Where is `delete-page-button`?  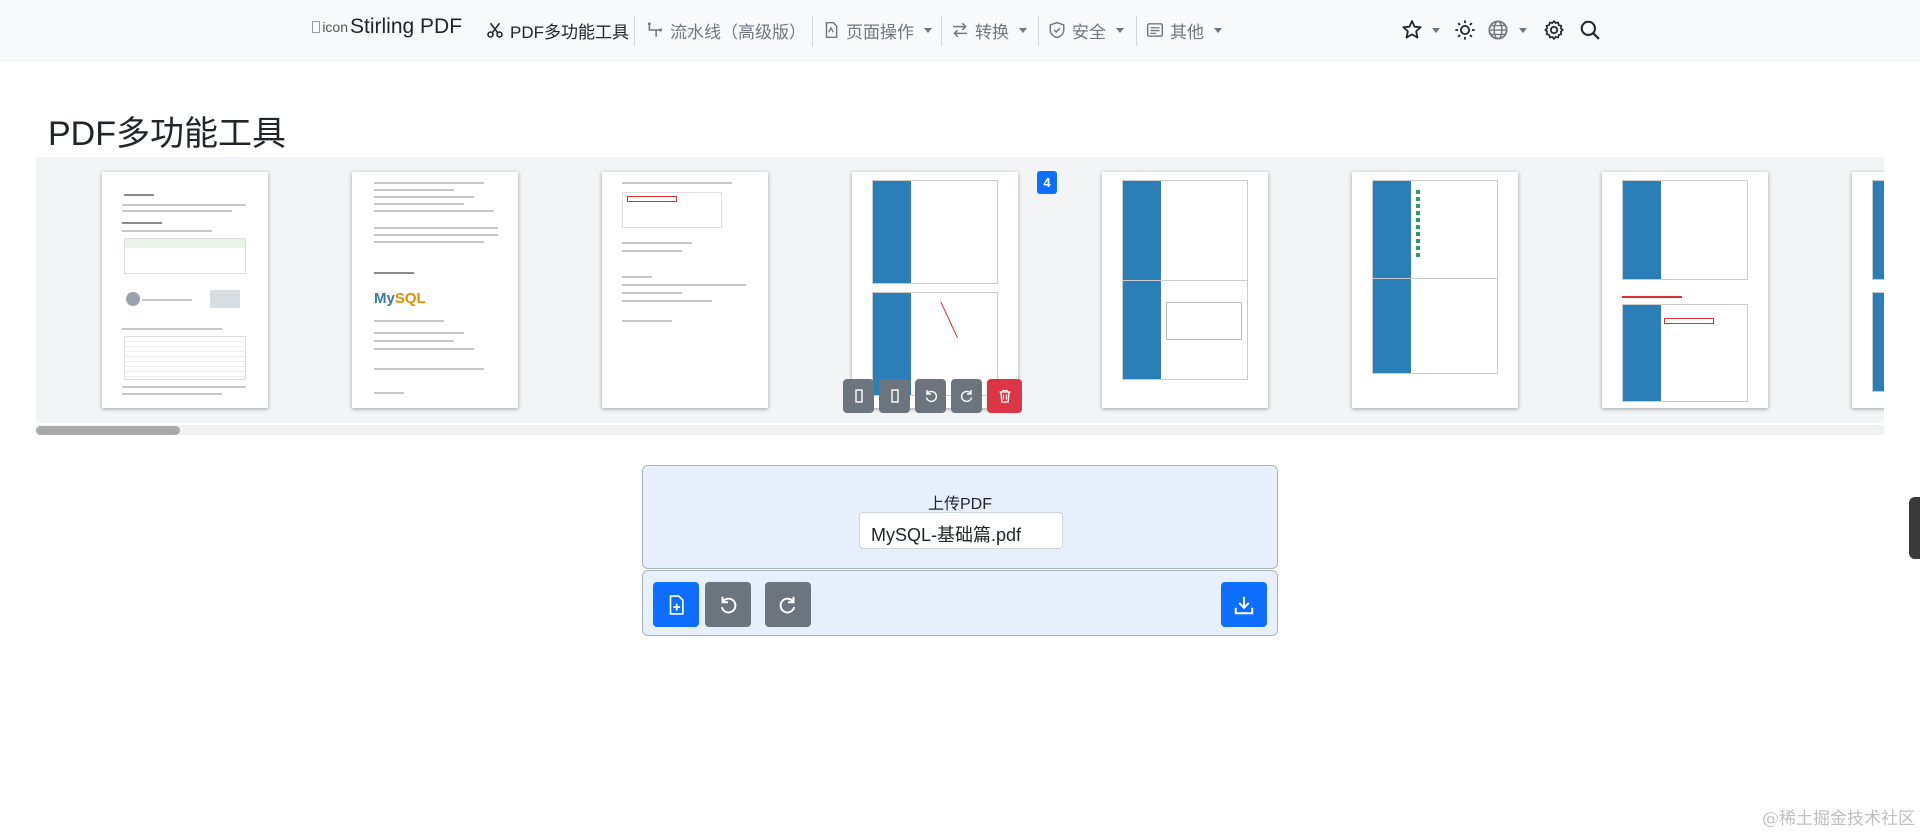 delete-page-button is located at coordinates (1004, 396).